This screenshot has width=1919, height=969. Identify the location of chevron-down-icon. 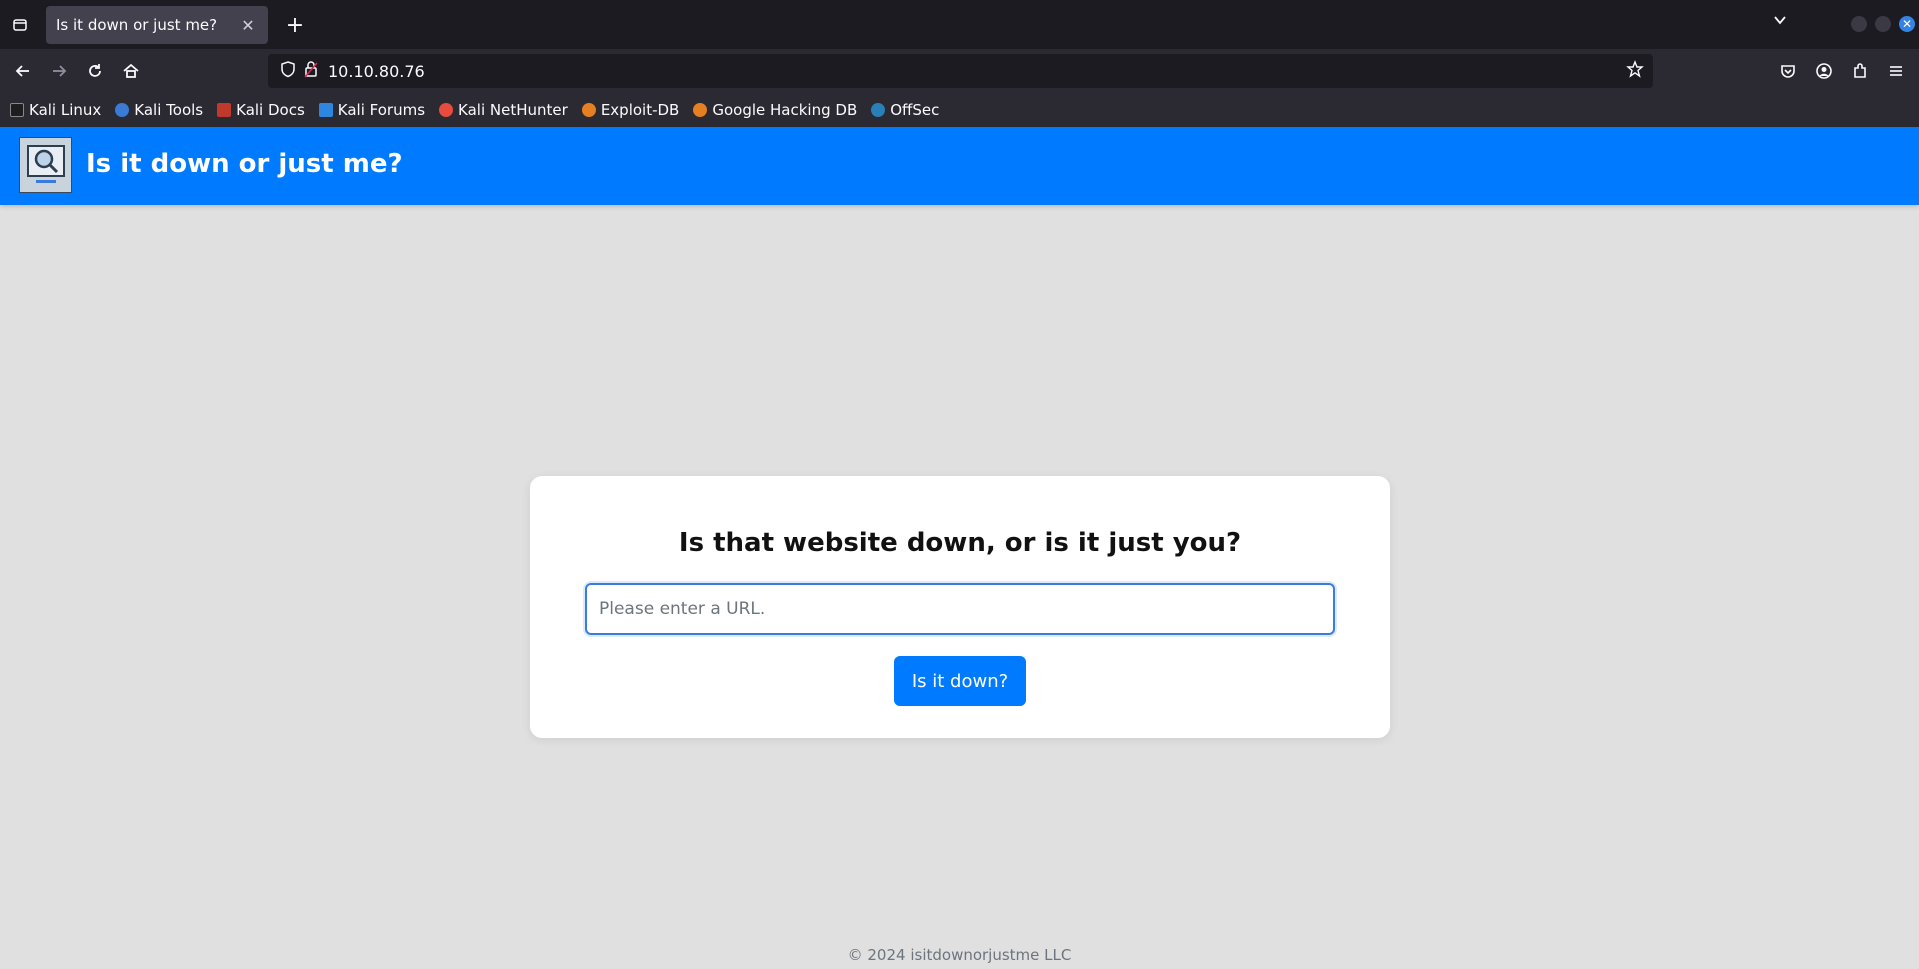
(1780, 21).